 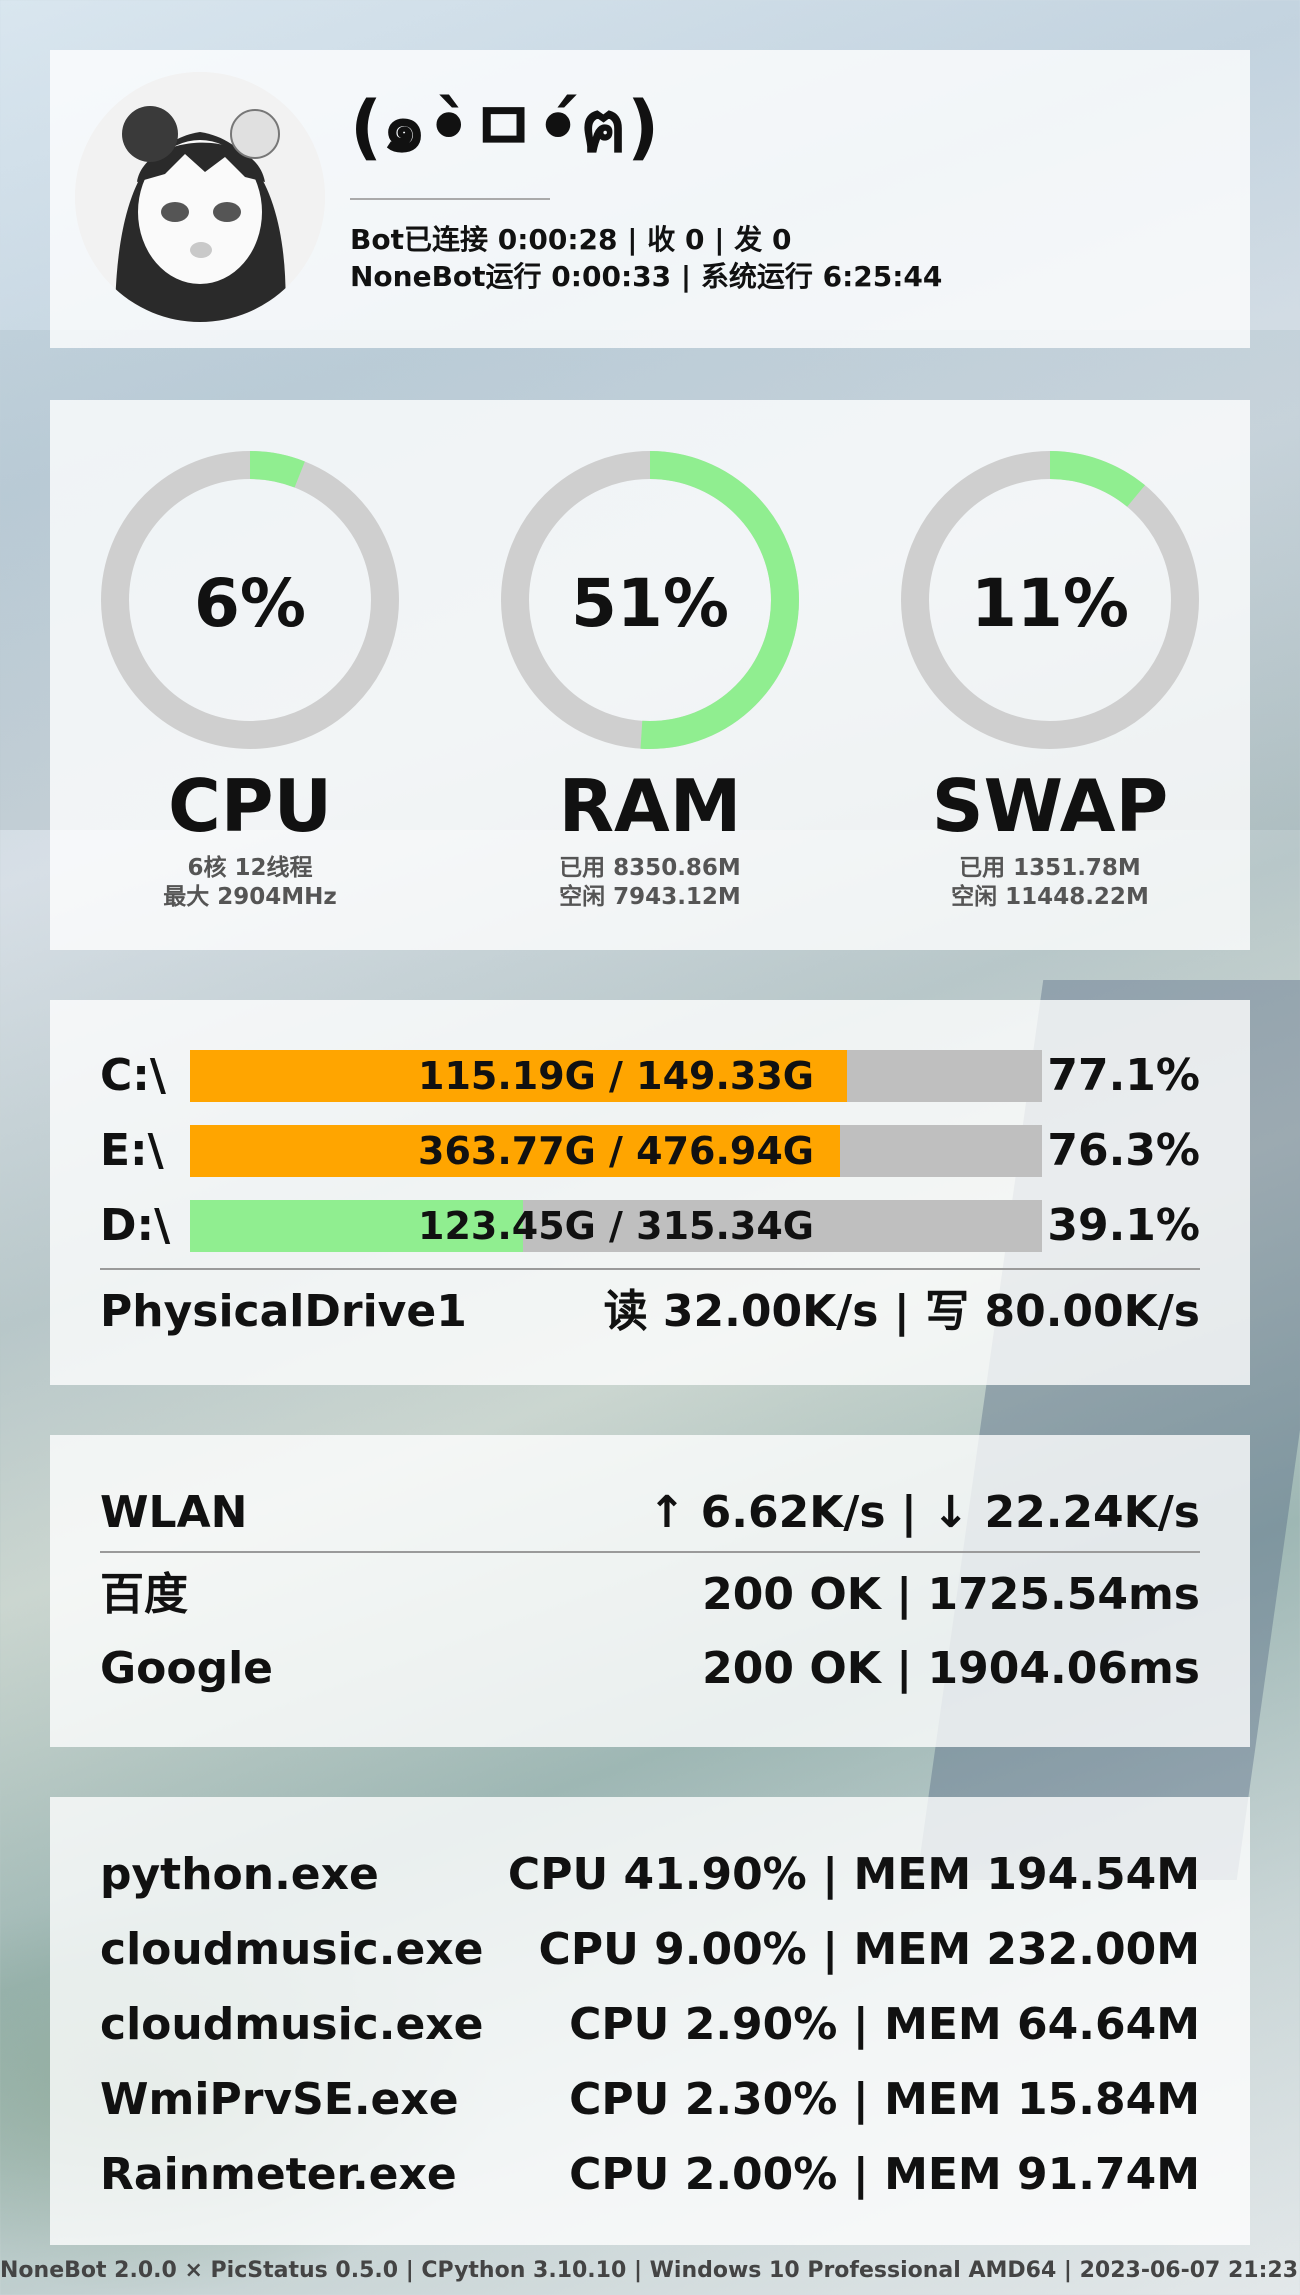 What do you see at coordinates (1050, 603) in the screenshot?
I see `swap-percent: 11%` at bounding box center [1050, 603].